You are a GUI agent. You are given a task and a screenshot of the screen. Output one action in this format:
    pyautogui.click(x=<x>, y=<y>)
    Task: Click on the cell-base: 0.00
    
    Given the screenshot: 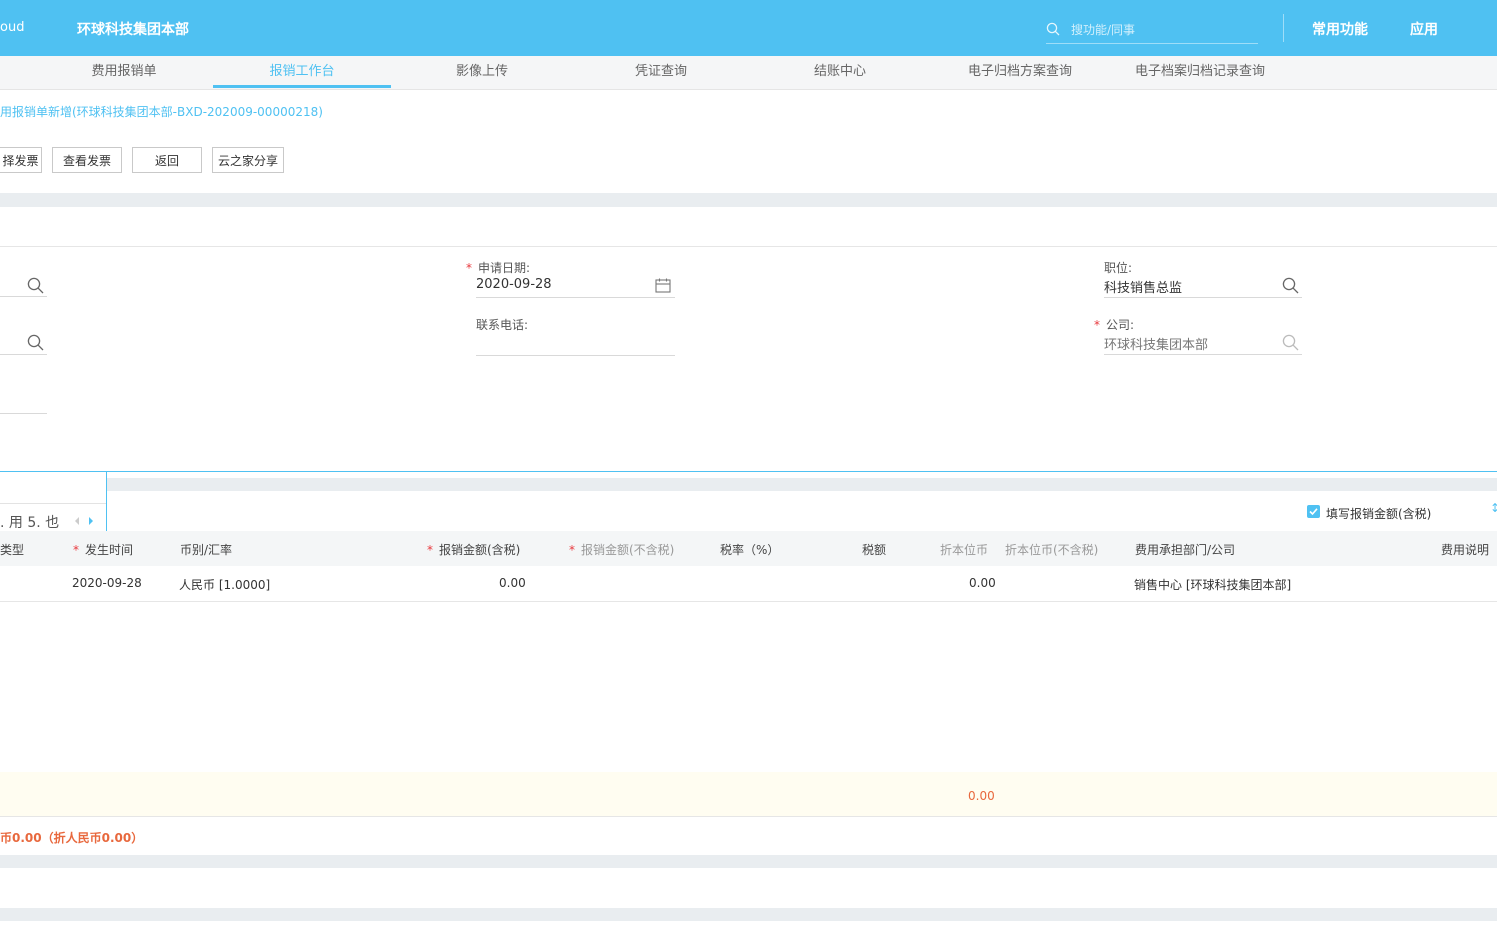 What is the action you would take?
    pyautogui.click(x=982, y=583)
    